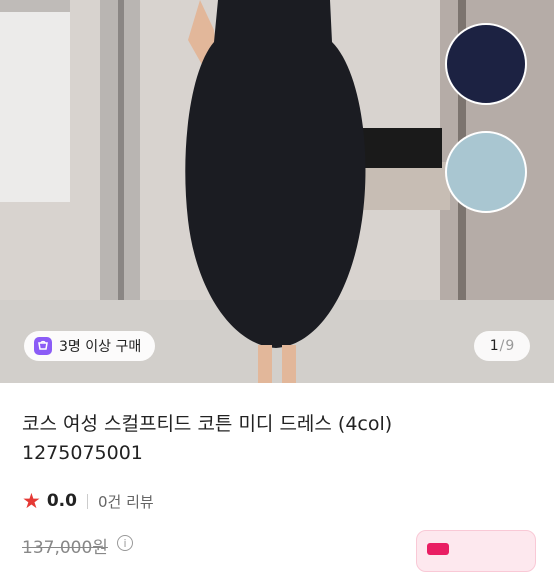 The height and width of the screenshot is (572, 554). I want to click on rating-score: 0.0, so click(61, 501).